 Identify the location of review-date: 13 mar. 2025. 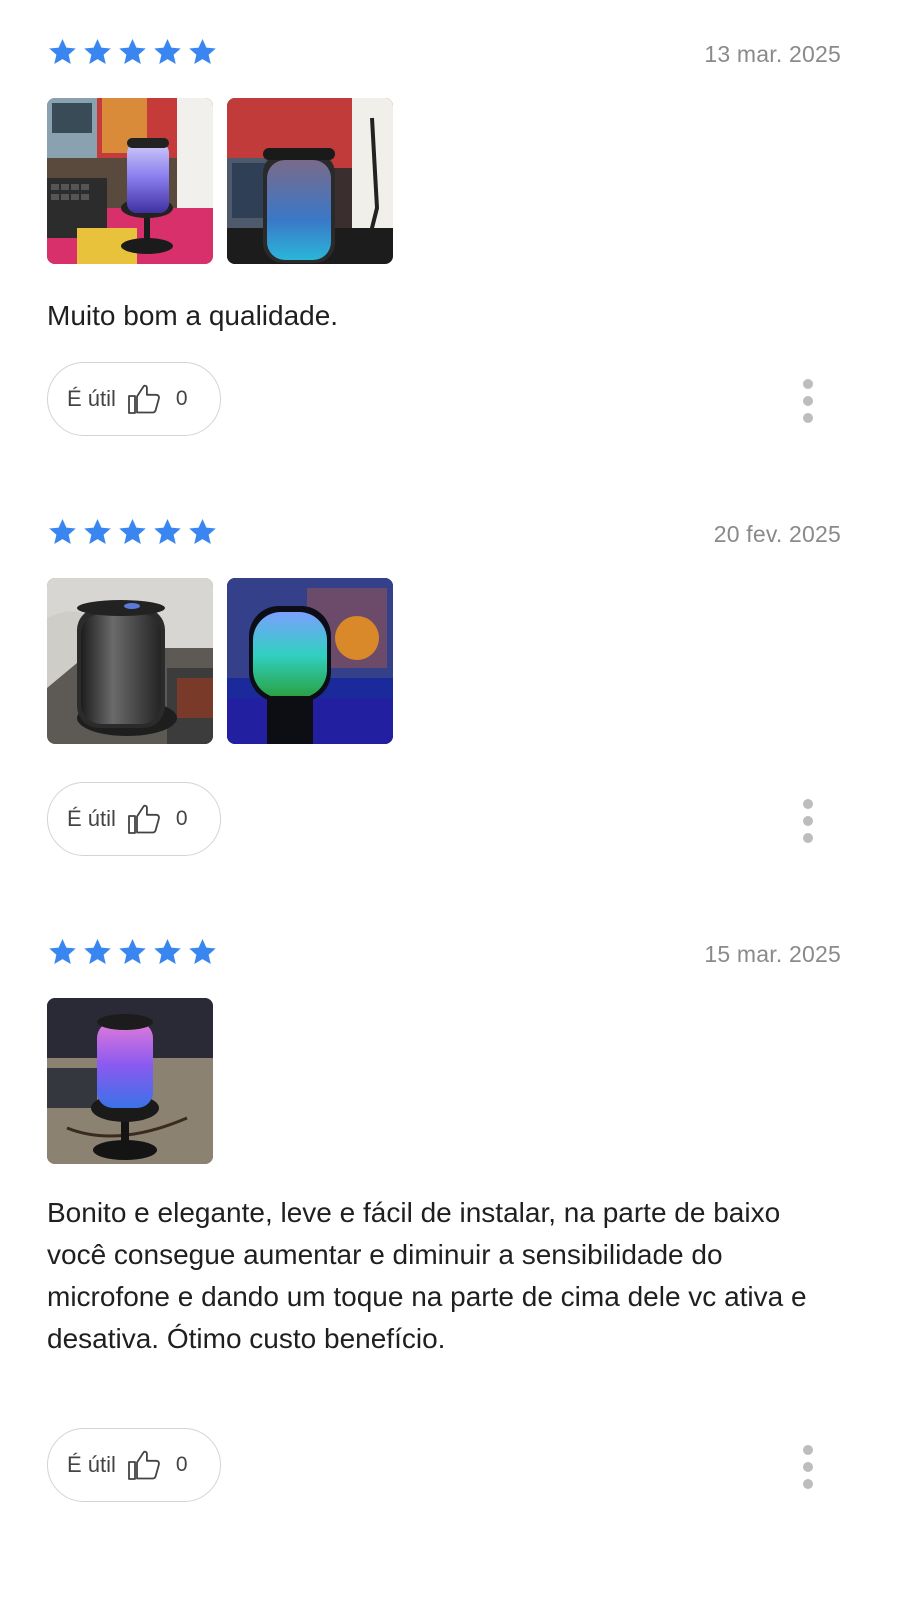
(772, 54).